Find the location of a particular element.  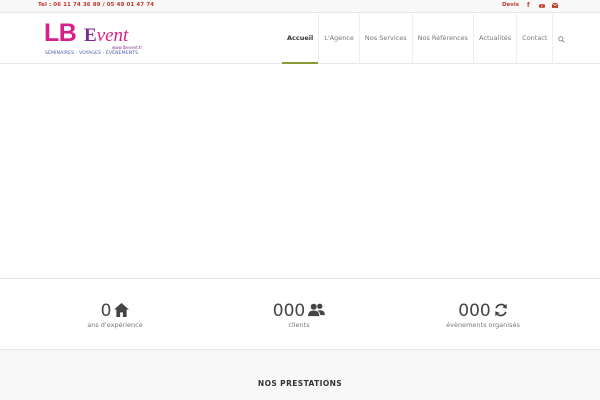

stat-label: ans d'expérience is located at coordinates (115, 325).